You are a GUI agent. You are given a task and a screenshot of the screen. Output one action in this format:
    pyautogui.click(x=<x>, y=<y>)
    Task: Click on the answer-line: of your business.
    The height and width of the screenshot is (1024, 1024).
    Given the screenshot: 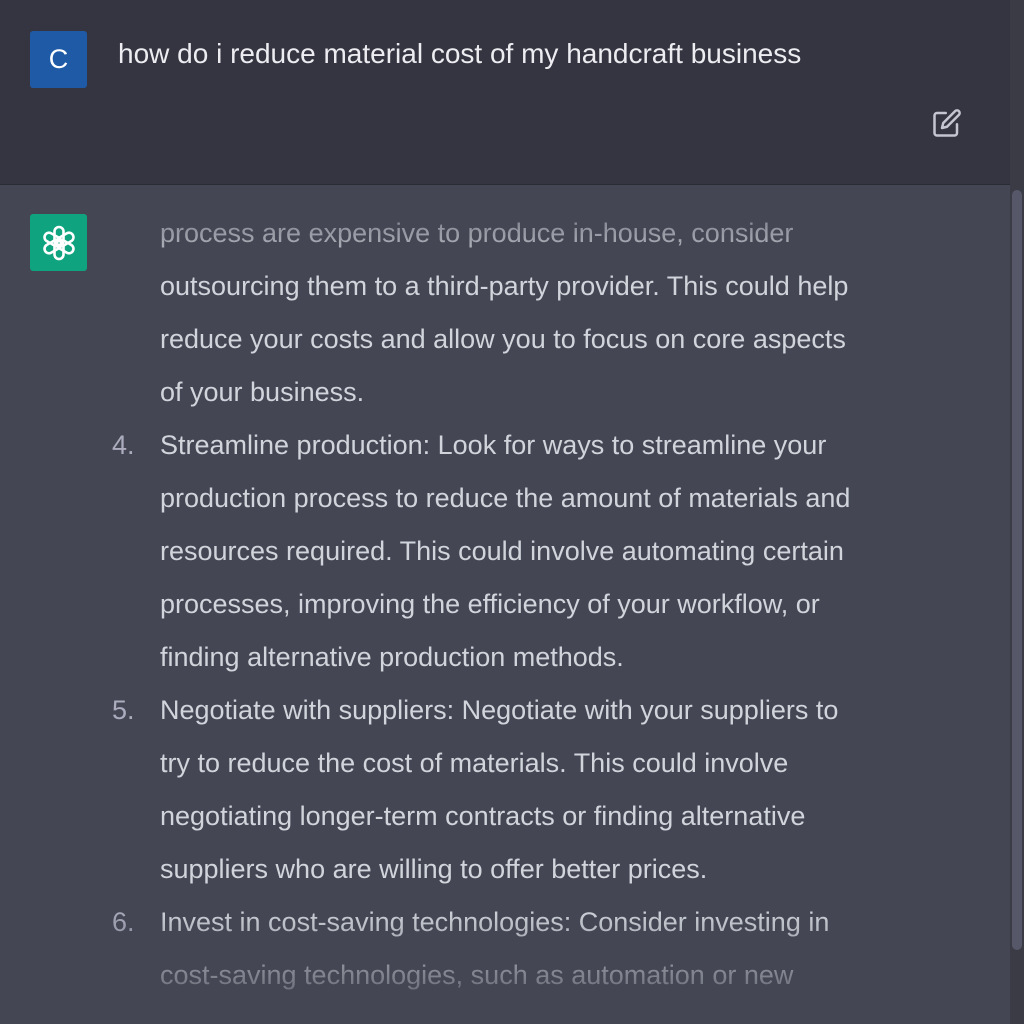 What is the action you would take?
    pyautogui.click(x=262, y=392)
    